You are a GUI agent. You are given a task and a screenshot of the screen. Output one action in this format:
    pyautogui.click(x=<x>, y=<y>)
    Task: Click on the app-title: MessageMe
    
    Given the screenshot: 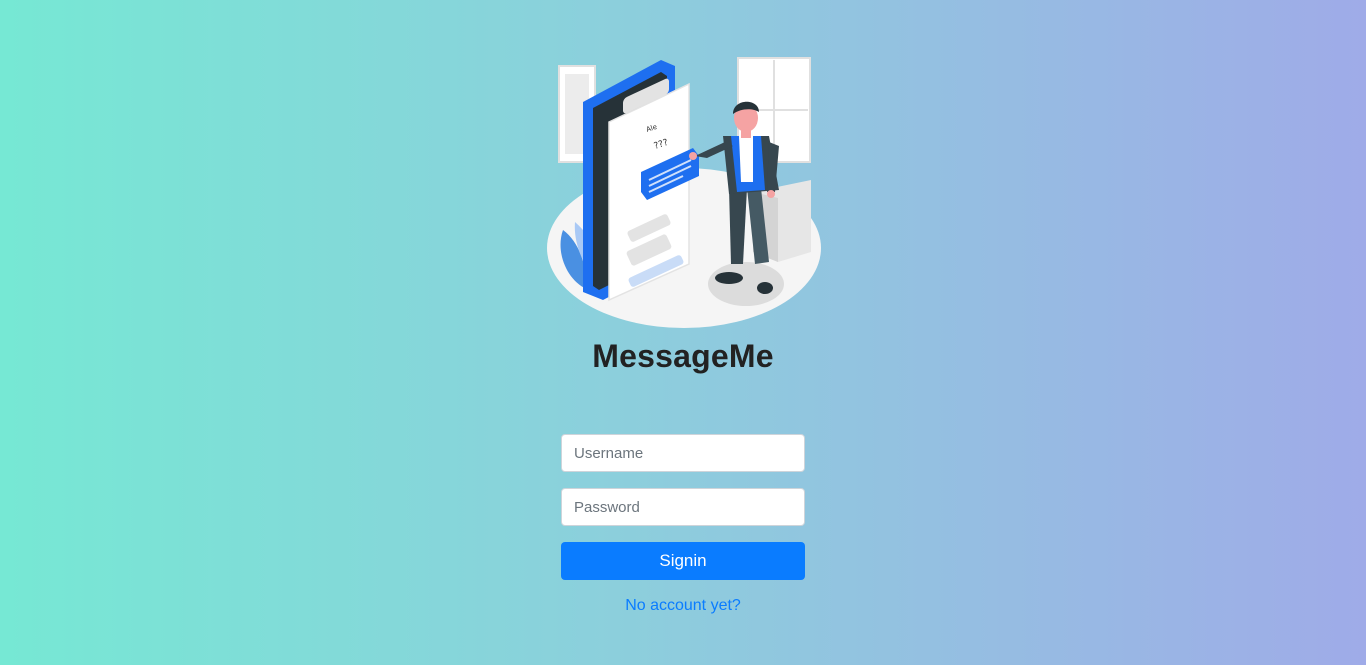 What is the action you would take?
    pyautogui.click(x=683, y=356)
    